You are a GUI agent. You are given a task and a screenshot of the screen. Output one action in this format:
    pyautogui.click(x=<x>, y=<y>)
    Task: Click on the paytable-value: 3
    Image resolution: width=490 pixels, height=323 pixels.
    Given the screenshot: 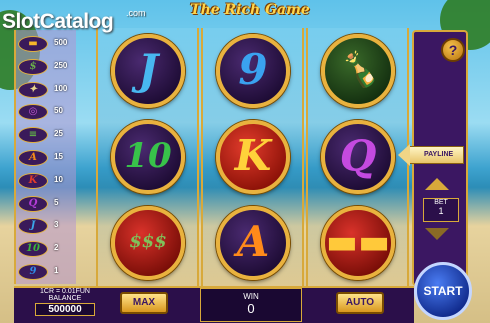 What is the action you would take?
    pyautogui.click(x=56, y=225)
    